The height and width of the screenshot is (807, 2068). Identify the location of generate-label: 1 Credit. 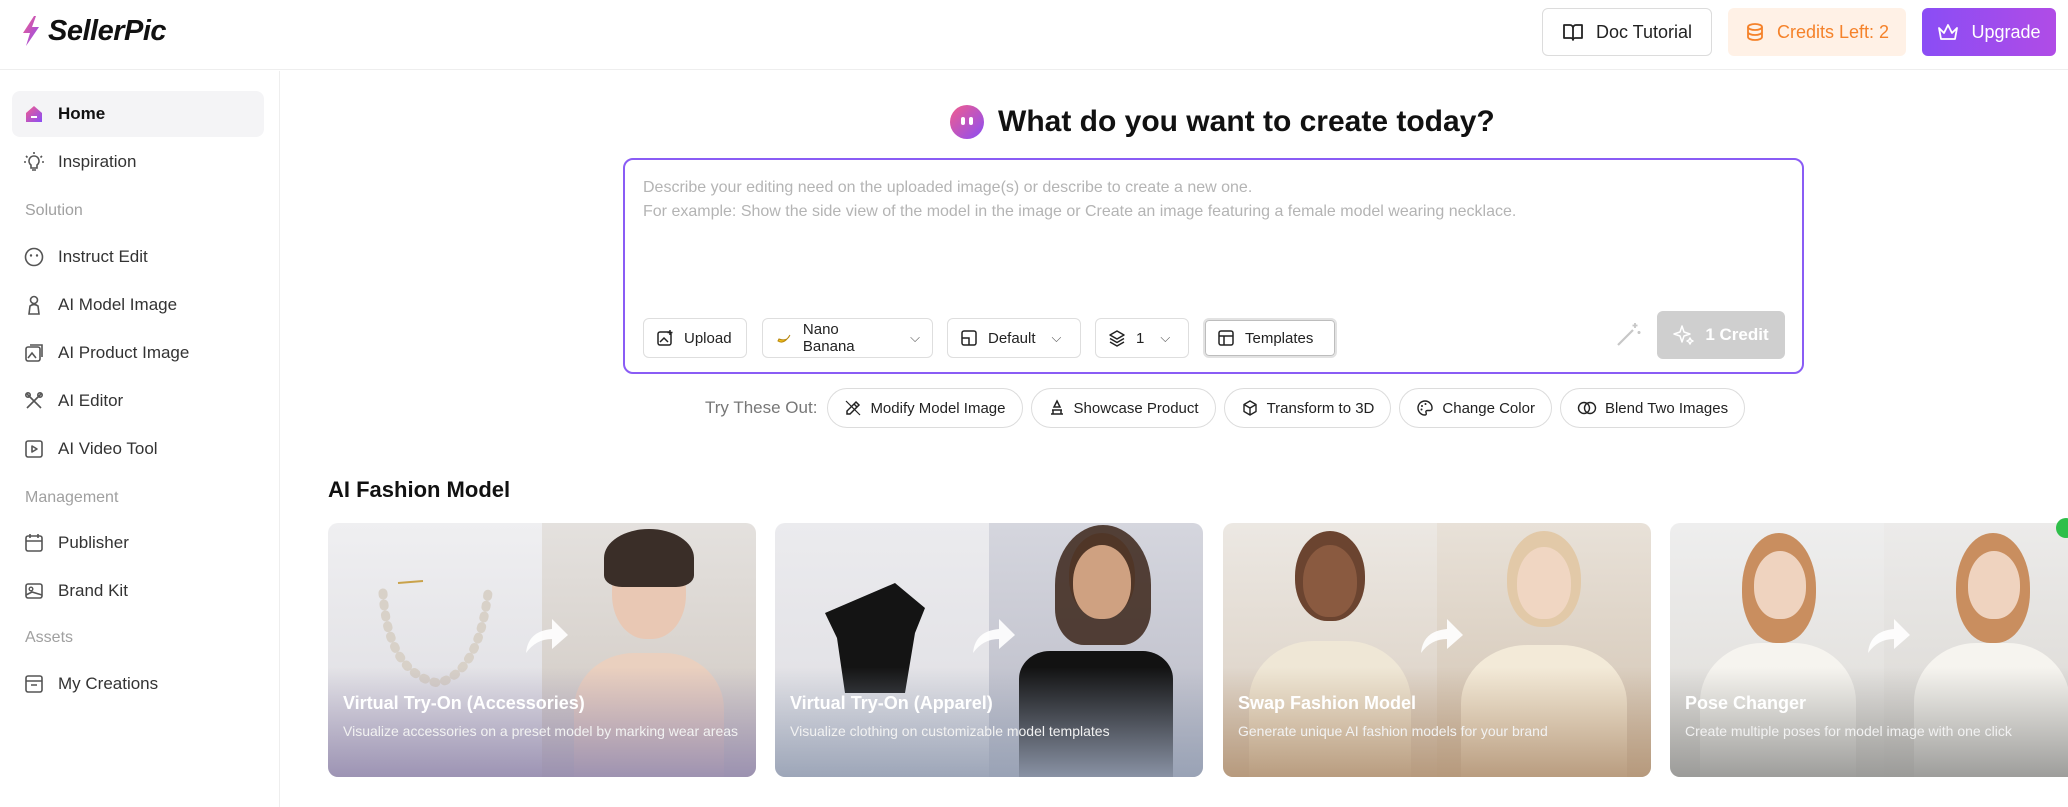
(1737, 334).